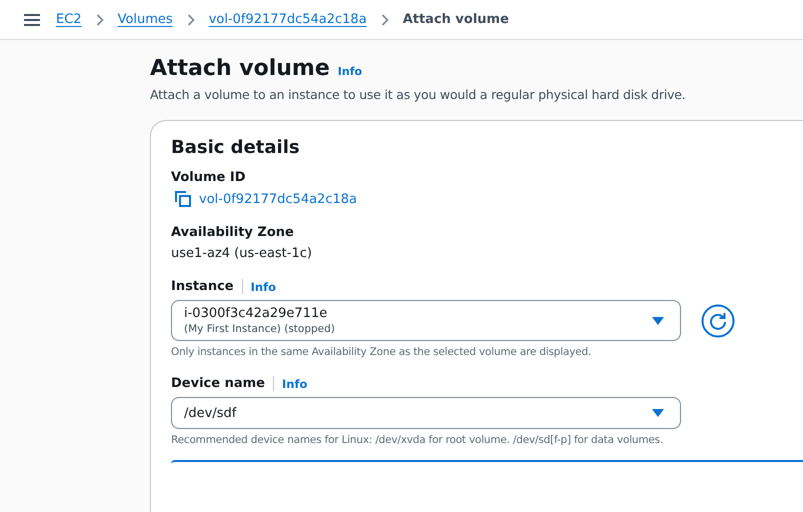 This screenshot has width=803, height=512. Describe the element at coordinates (242, 253) in the screenshot. I see `field-value: use1-az4 (us-east-1c)` at that location.